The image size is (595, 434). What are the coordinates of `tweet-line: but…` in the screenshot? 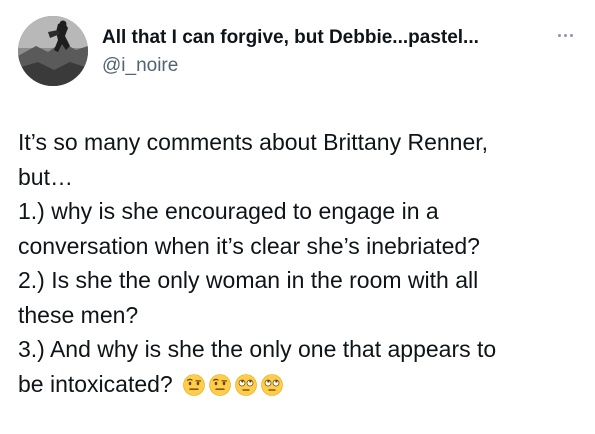 It's located at (45, 176).